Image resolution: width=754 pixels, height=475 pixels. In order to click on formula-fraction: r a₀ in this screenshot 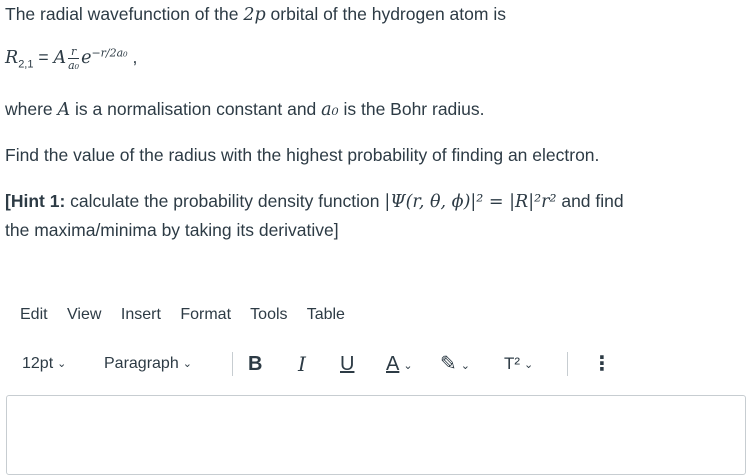, I will do `click(74, 59)`.